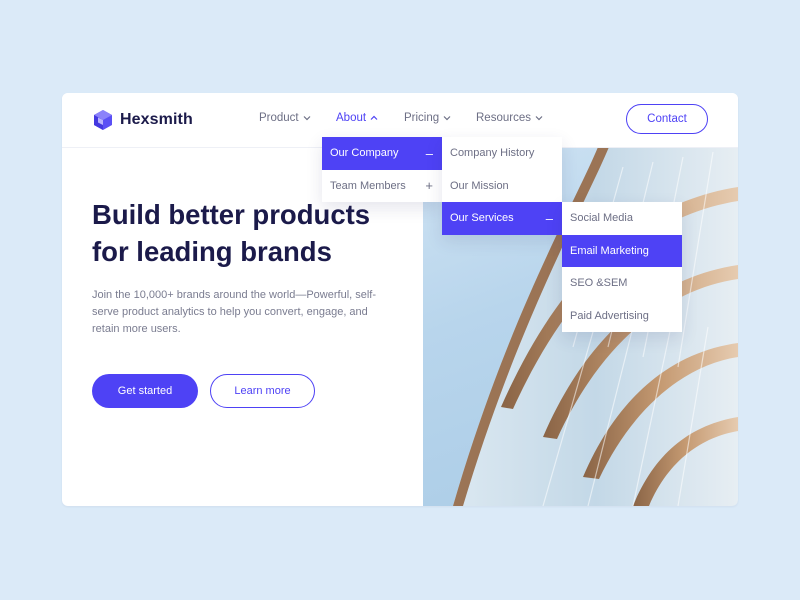  I want to click on nav-item-pricing: Pricing, so click(427, 118).